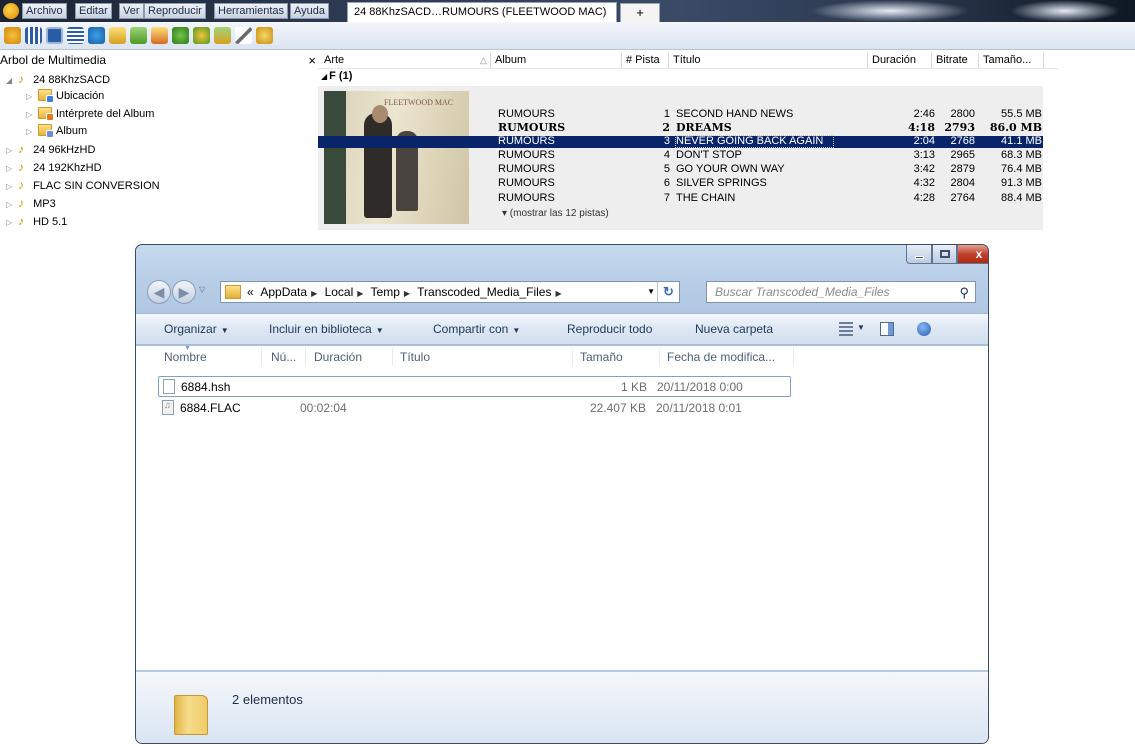  Describe the element at coordinates (201, 35) in the screenshot. I see `convert-icon` at that location.